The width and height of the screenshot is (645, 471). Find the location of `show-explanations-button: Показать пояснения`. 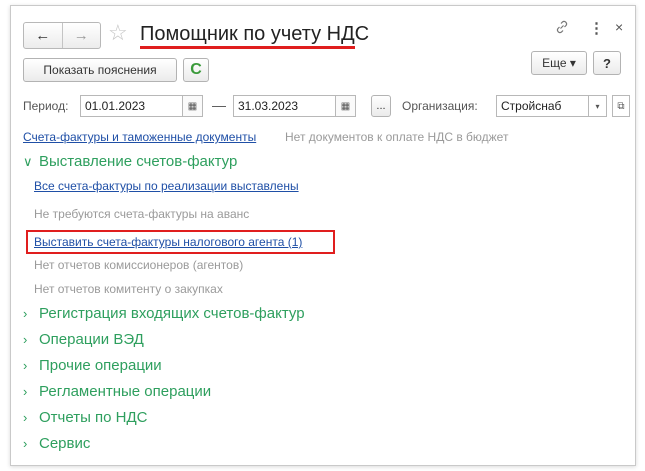

show-explanations-button: Показать пояснения is located at coordinates (100, 70).